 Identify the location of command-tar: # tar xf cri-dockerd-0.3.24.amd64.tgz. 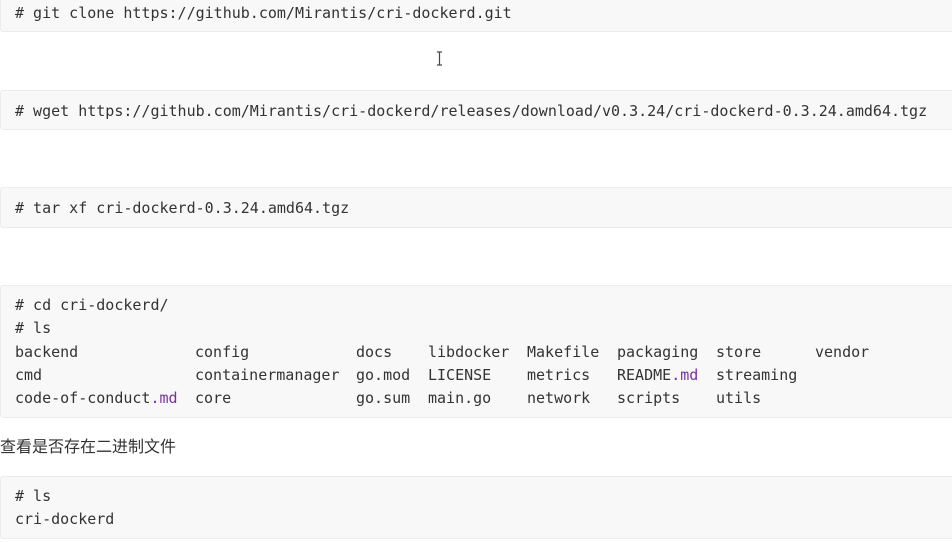
(182, 208).